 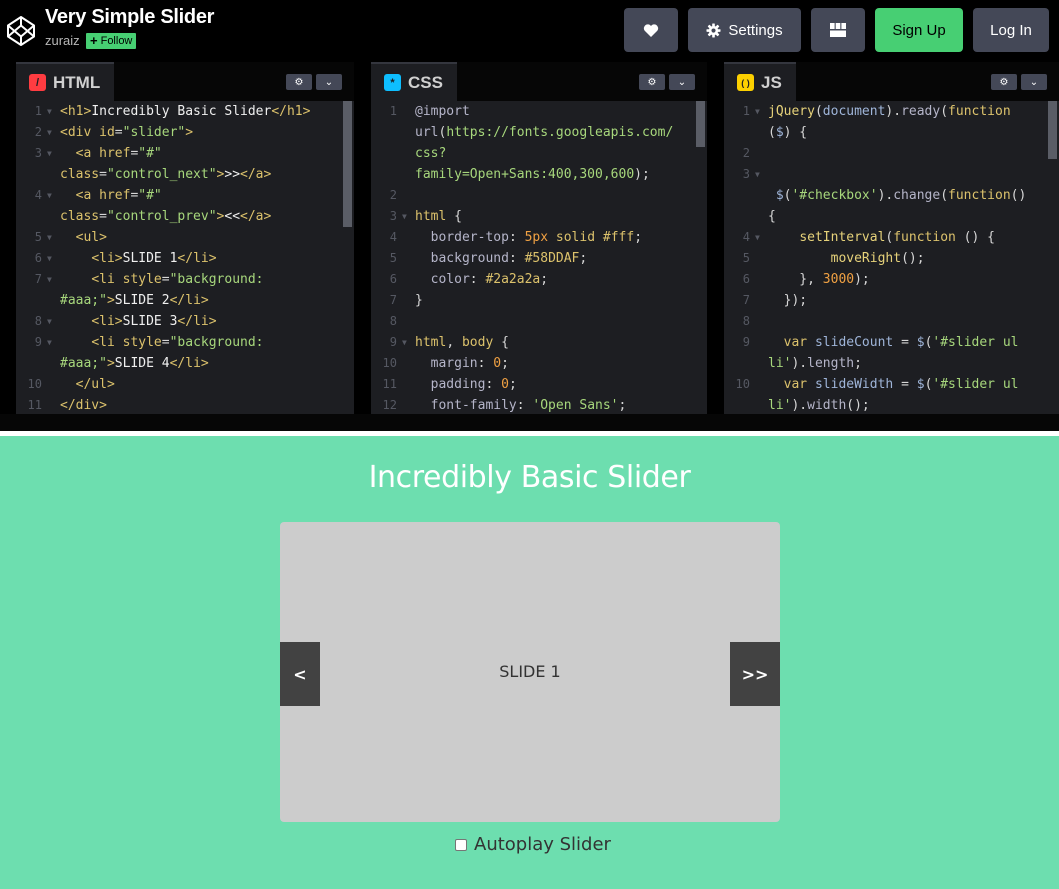 What do you see at coordinates (185, 279) in the screenshot?
I see `code-line: 7 ▼ <li style="background:` at bounding box center [185, 279].